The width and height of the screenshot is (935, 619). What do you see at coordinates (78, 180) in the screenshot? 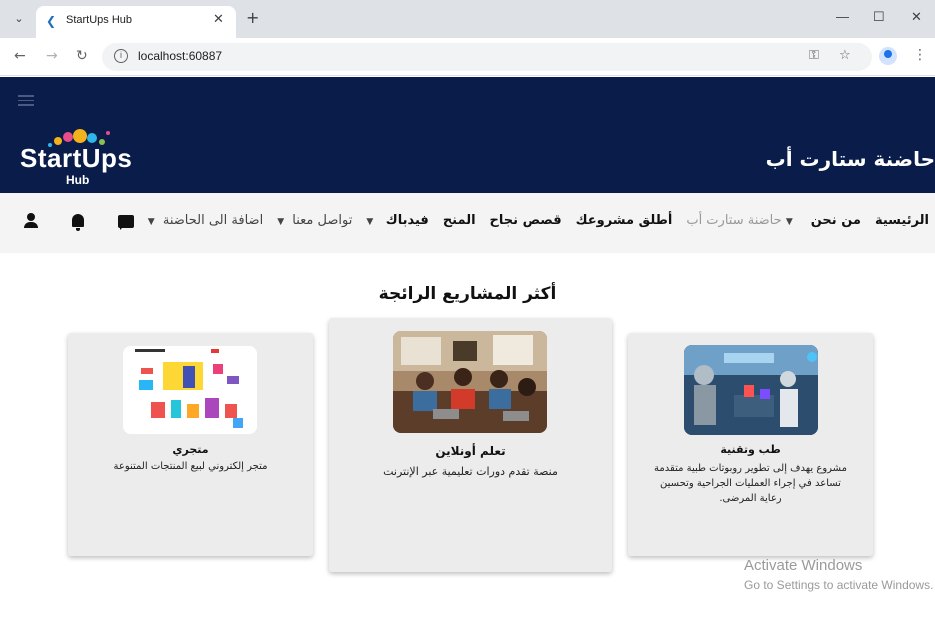
I see `logo-sub: Hub` at bounding box center [78, 180].